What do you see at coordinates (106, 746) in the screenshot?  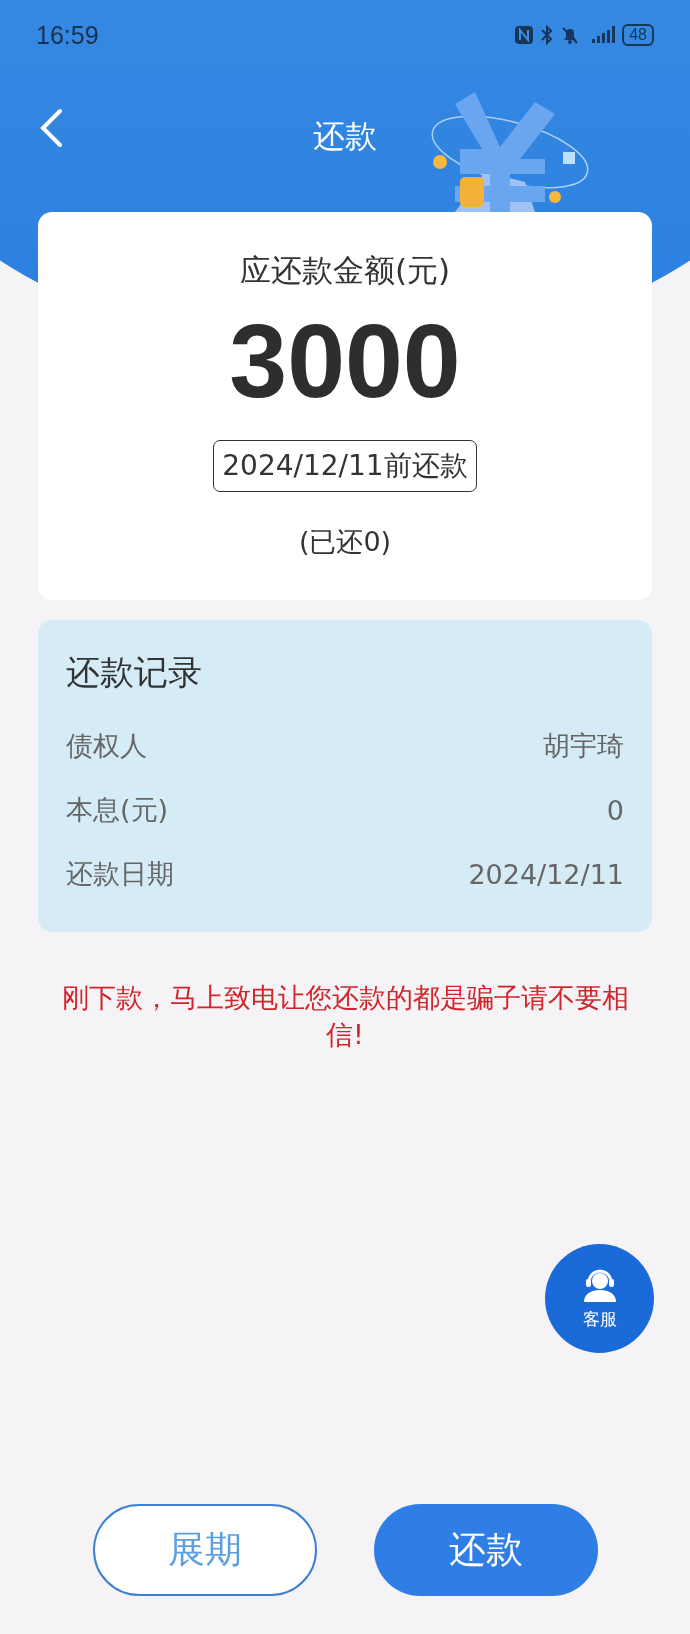 I see `record-label: 债权人` at bounding box center [106, 746].